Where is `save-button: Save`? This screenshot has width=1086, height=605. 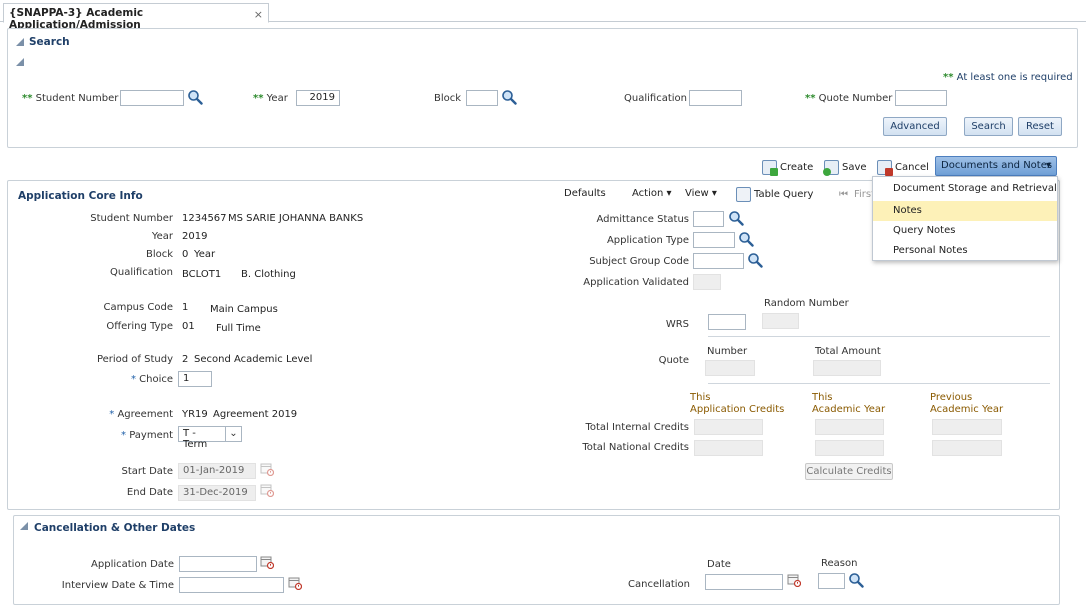 save-button: Save is located at coordinates (854, 167).